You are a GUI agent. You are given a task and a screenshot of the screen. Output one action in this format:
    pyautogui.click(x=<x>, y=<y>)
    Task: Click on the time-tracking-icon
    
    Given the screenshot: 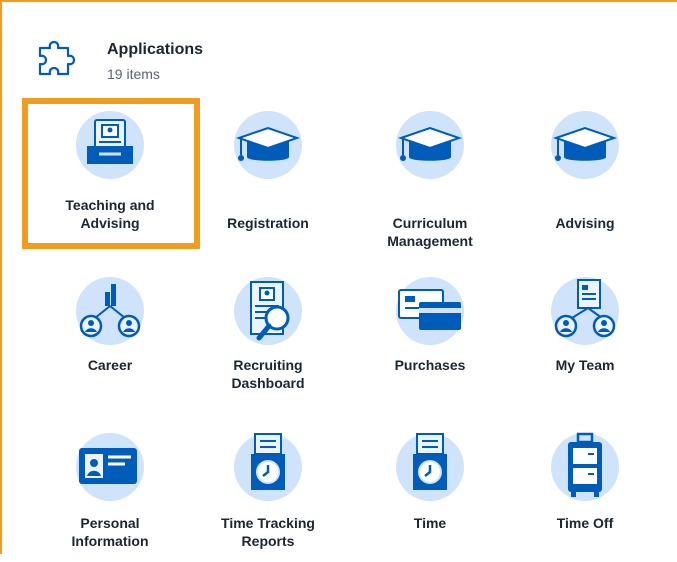 What is the action you would take?
    pyautogui.click(x=268, y=467)
    